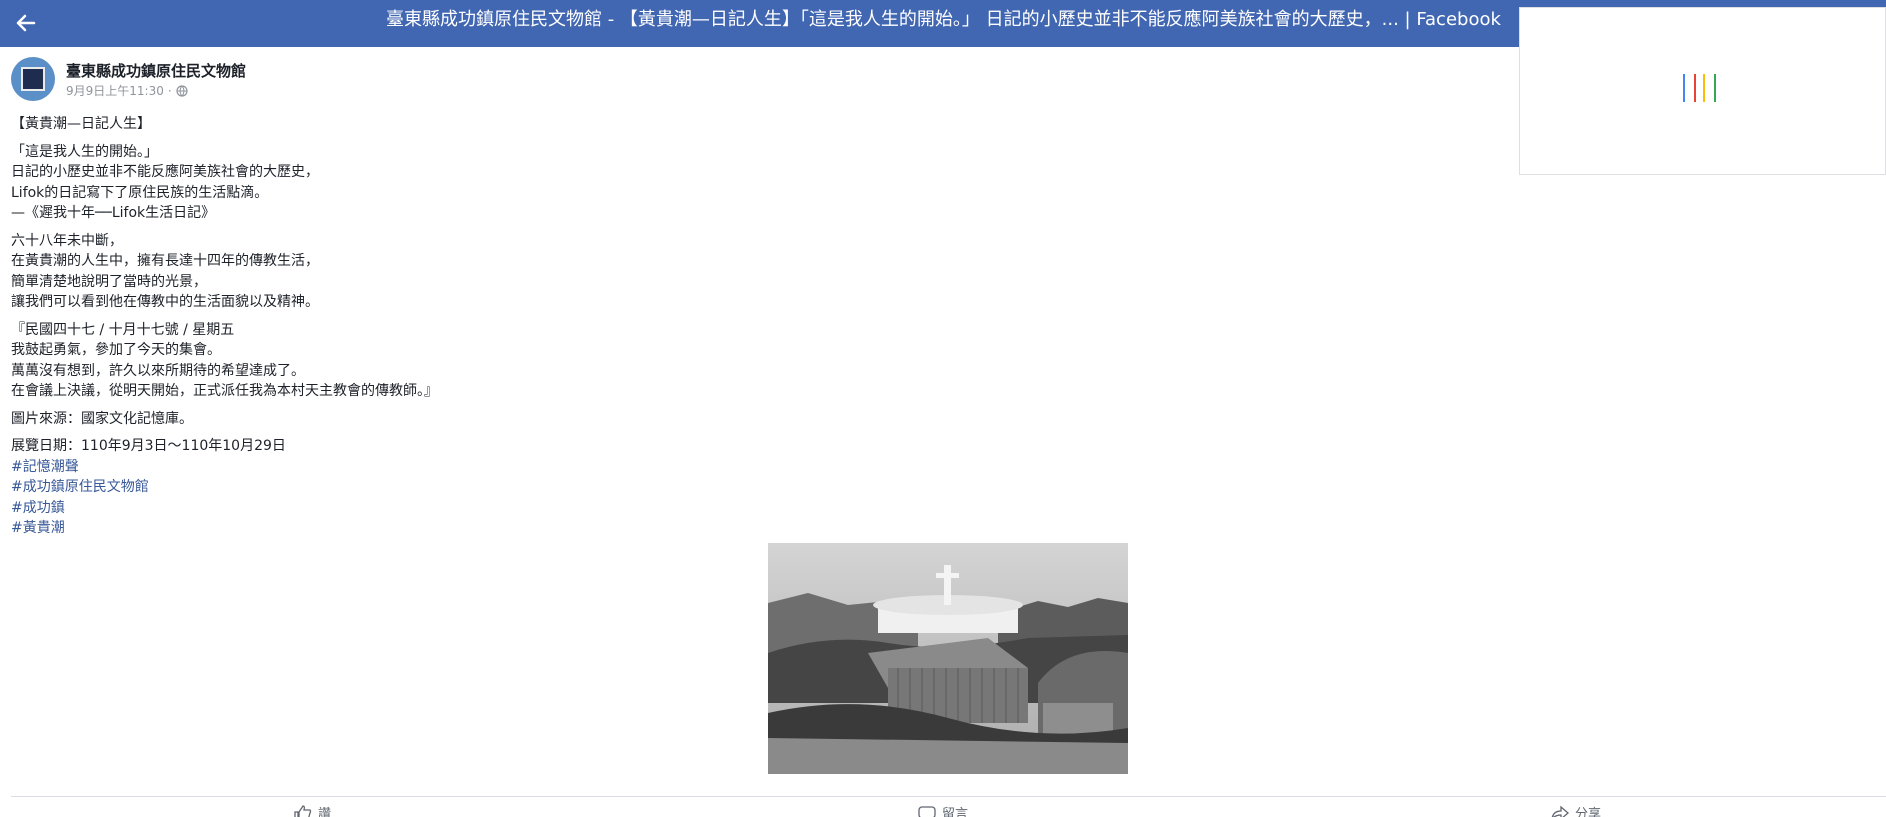 This screenshot has height=817, width=1886. I want to click on share-button: 分享, so click(1576, 810).